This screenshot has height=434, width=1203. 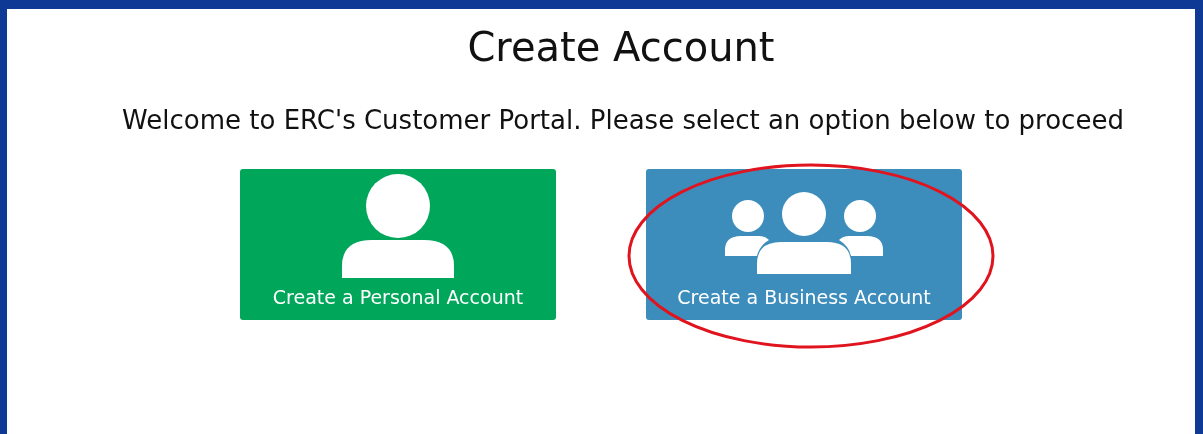 I want to click on create-account-button: Create a Business Account, so click(x=804, y=244).